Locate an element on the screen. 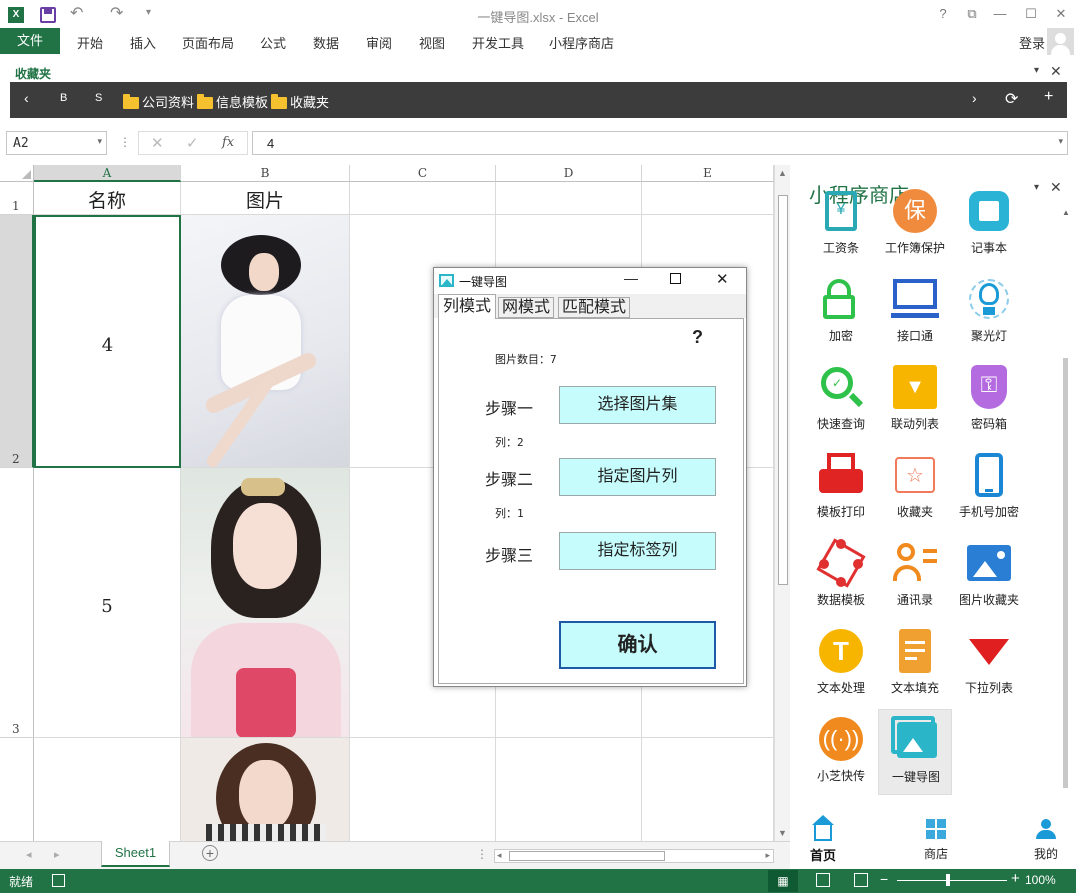  row-header-3: 3 is located at coordinates (17, 603).